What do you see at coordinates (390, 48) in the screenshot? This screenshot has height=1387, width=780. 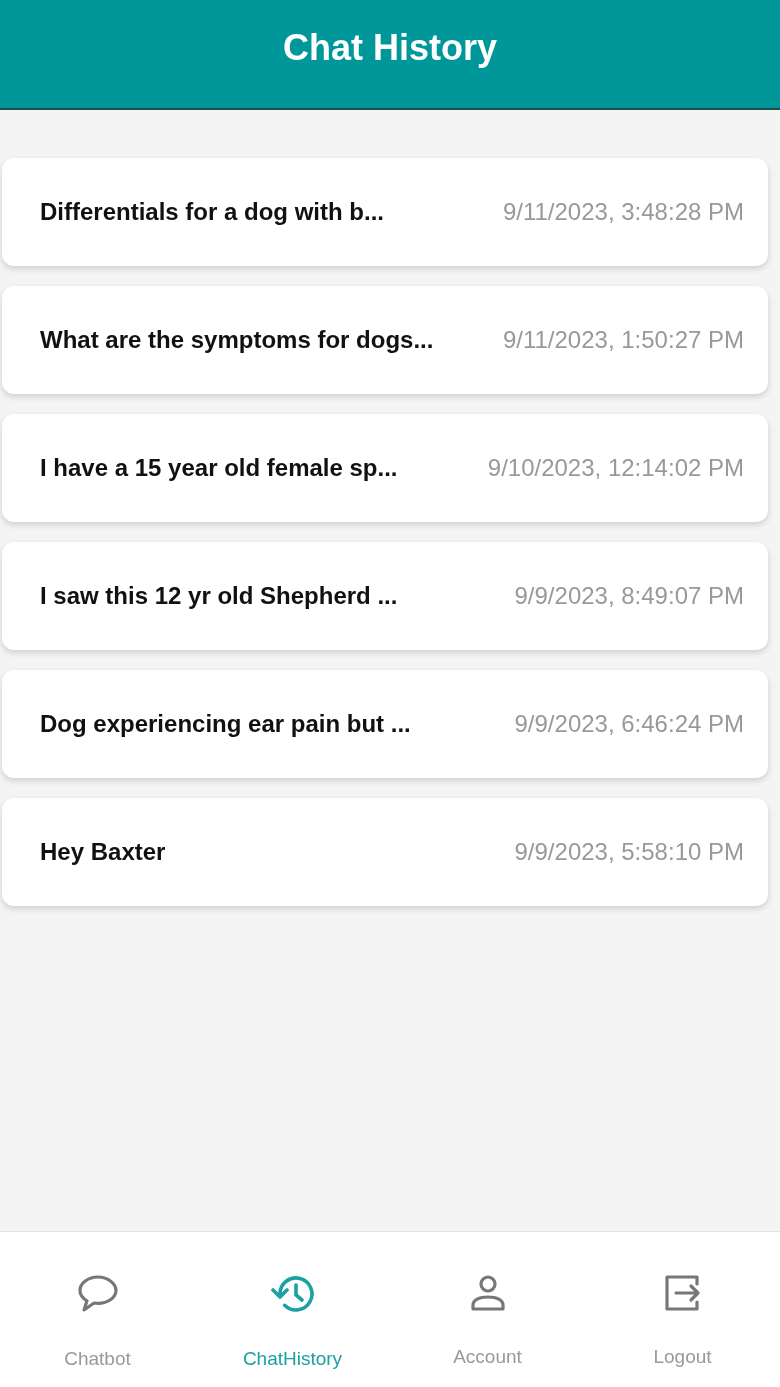 I see `page-title: Chat History` at bounding box center [390, 48].